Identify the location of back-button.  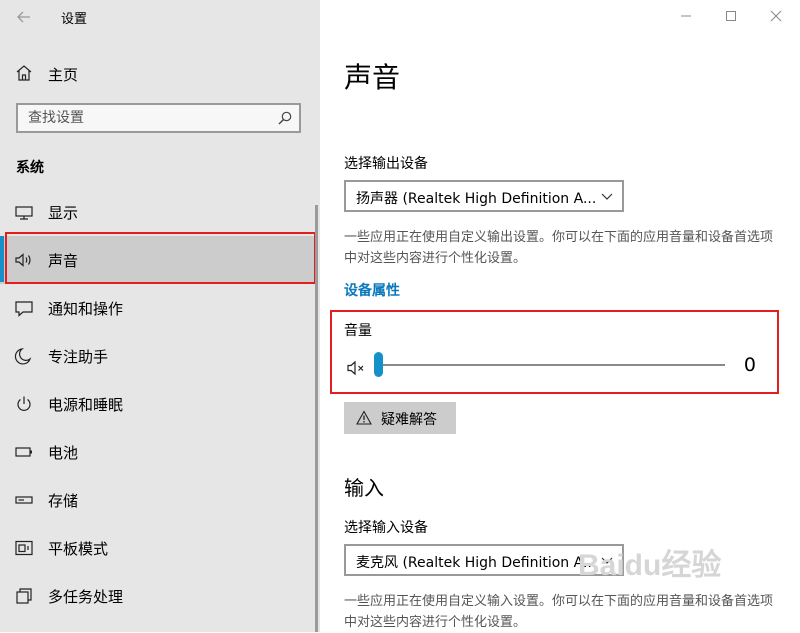
(24, 17).